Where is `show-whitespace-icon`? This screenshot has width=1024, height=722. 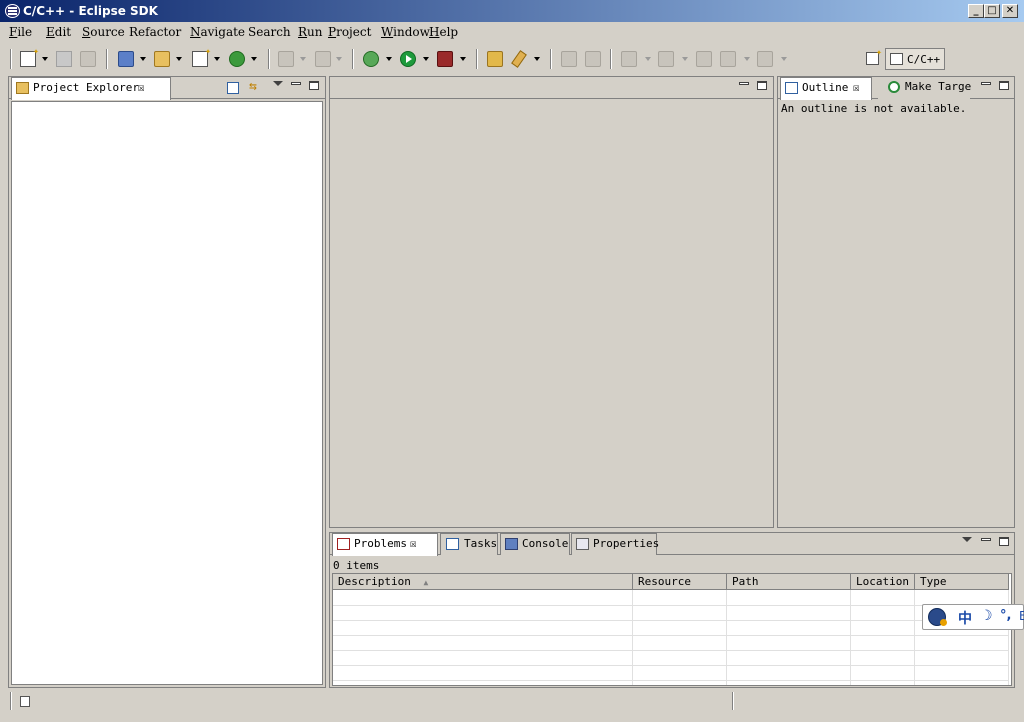 show-whitespace-icon is located at coordinates (593, 59).